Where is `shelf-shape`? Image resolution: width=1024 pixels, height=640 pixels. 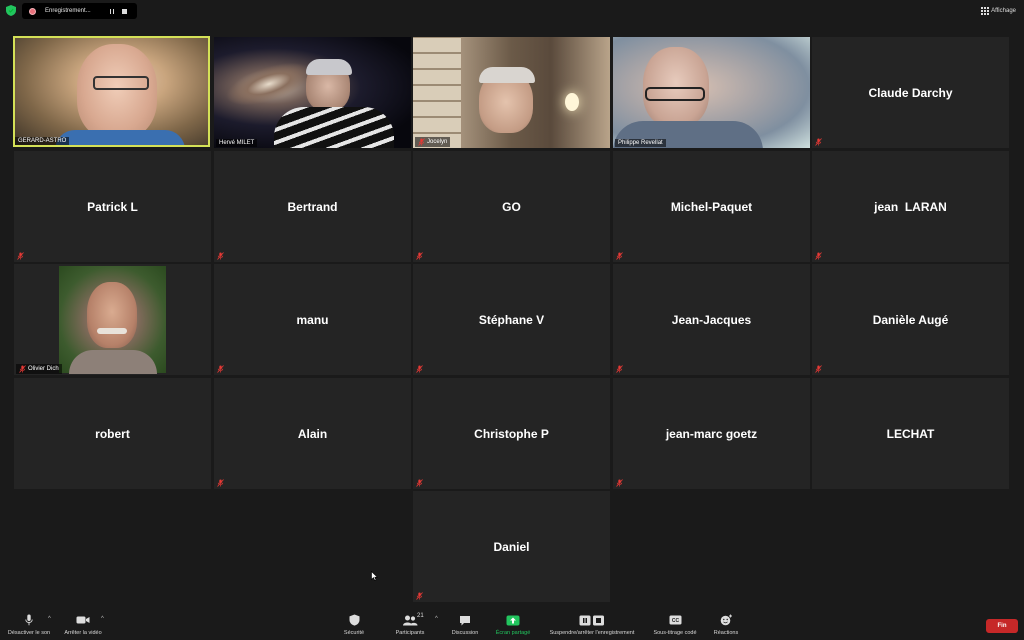
shelf-shape is located at coordinates (437, 92).